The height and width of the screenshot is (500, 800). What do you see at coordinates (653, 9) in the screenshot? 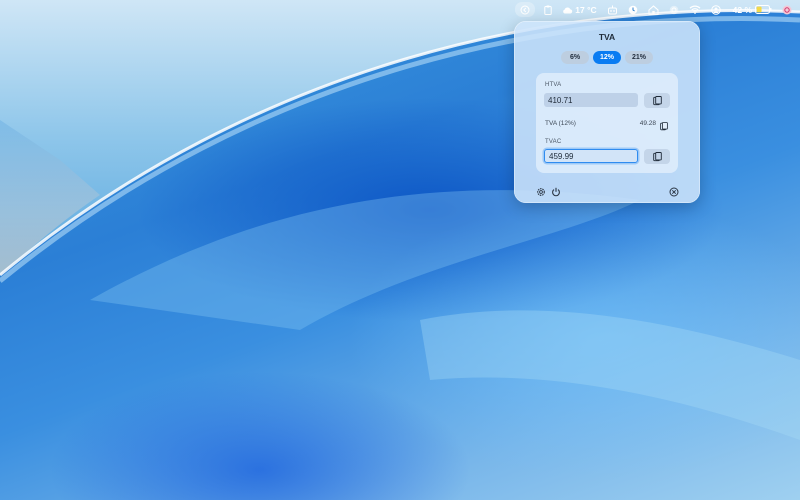
I see `home-icon` at bounding box center [653, 9].